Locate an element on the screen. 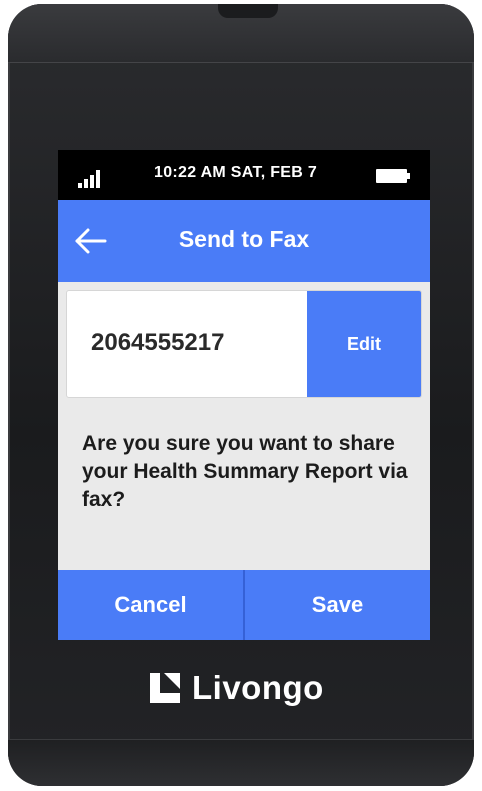 The image size is (482, 791). status-bar: 10:22 AM SAT, FEB 7 is located at coordinates (244, 175).